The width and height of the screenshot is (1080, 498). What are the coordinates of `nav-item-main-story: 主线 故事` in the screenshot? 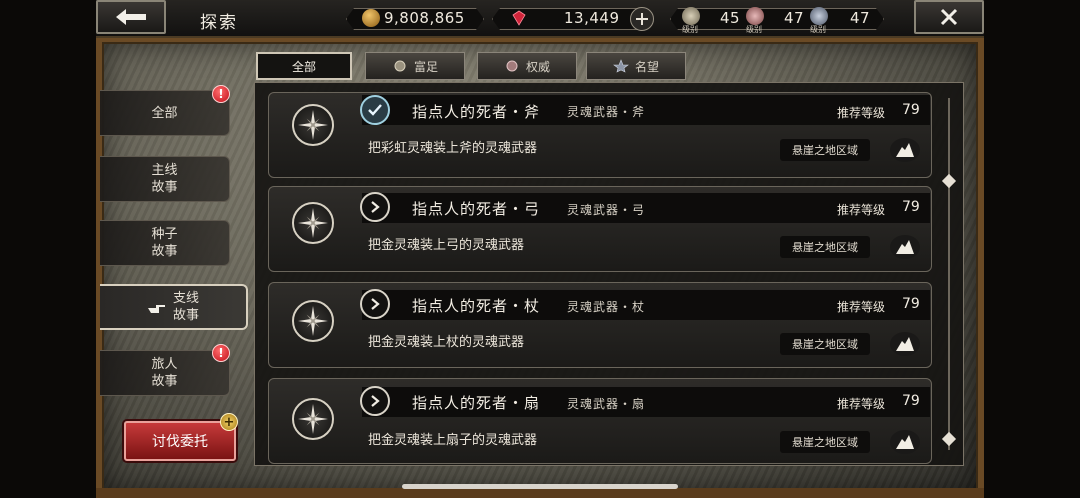 It's located at (165, 179).